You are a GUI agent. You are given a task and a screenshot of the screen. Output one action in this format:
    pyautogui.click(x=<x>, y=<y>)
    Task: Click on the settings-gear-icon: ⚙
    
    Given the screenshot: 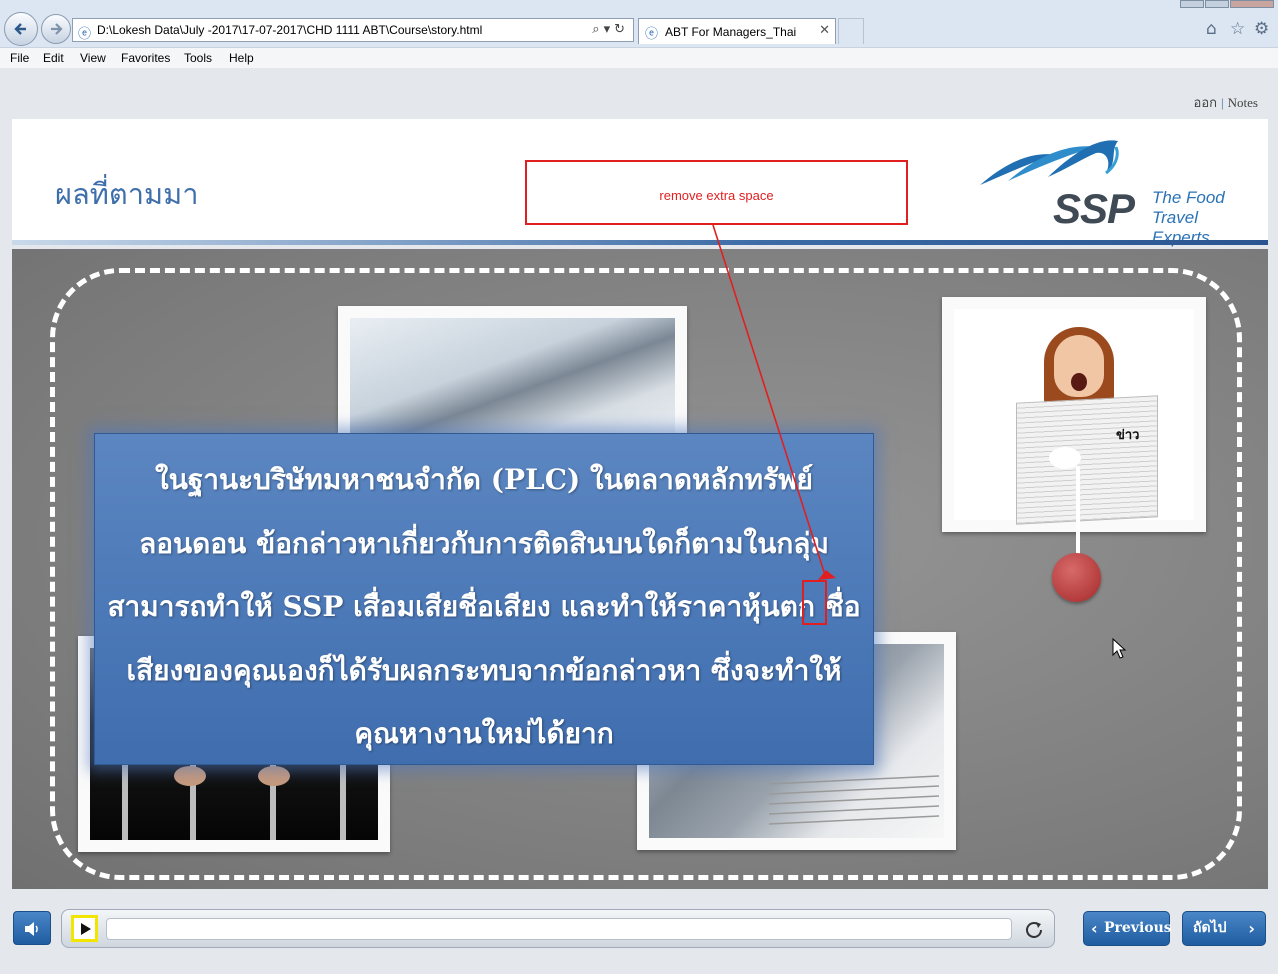 What is the action you would take?
    pyautogui.click(x=1261, y=29)
    